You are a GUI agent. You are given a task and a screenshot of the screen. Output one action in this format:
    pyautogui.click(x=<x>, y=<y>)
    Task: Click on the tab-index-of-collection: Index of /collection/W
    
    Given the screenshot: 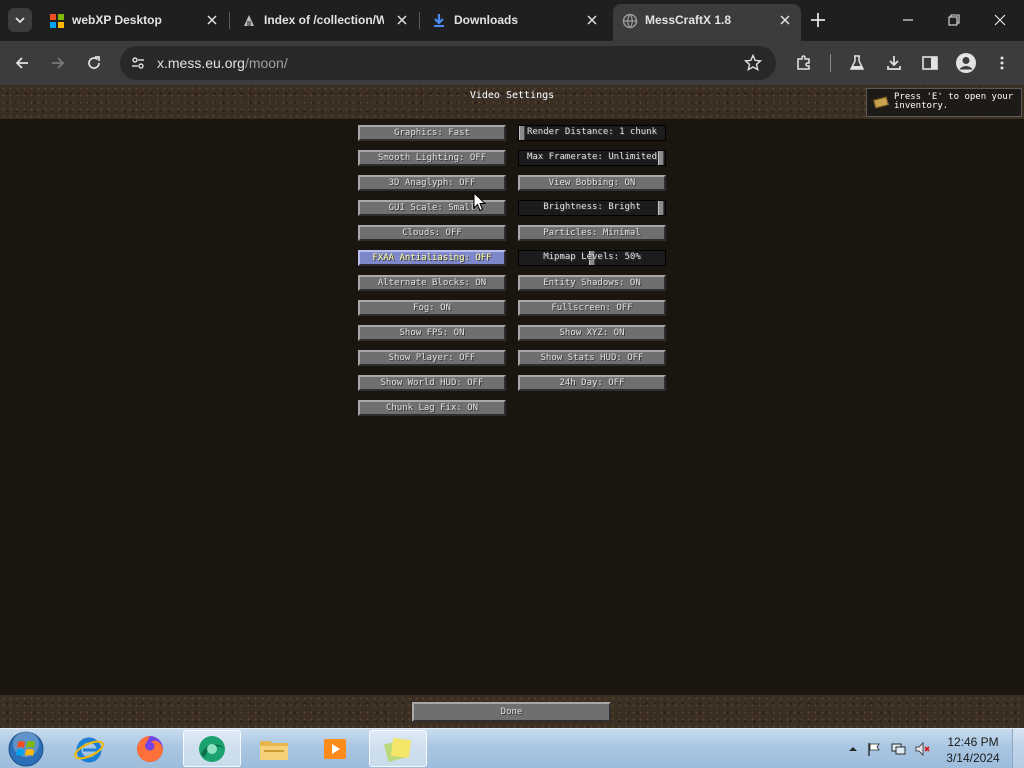 What is the action you would take?
    pyautogui.click(x=325, y=20)
    